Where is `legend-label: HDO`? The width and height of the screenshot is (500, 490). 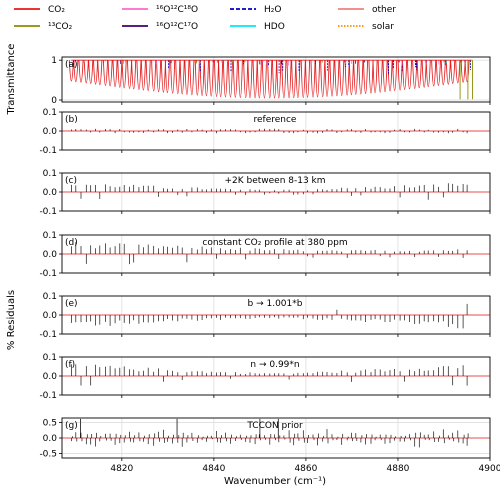 legend-label: HDO is located at coordinates (274, 27).